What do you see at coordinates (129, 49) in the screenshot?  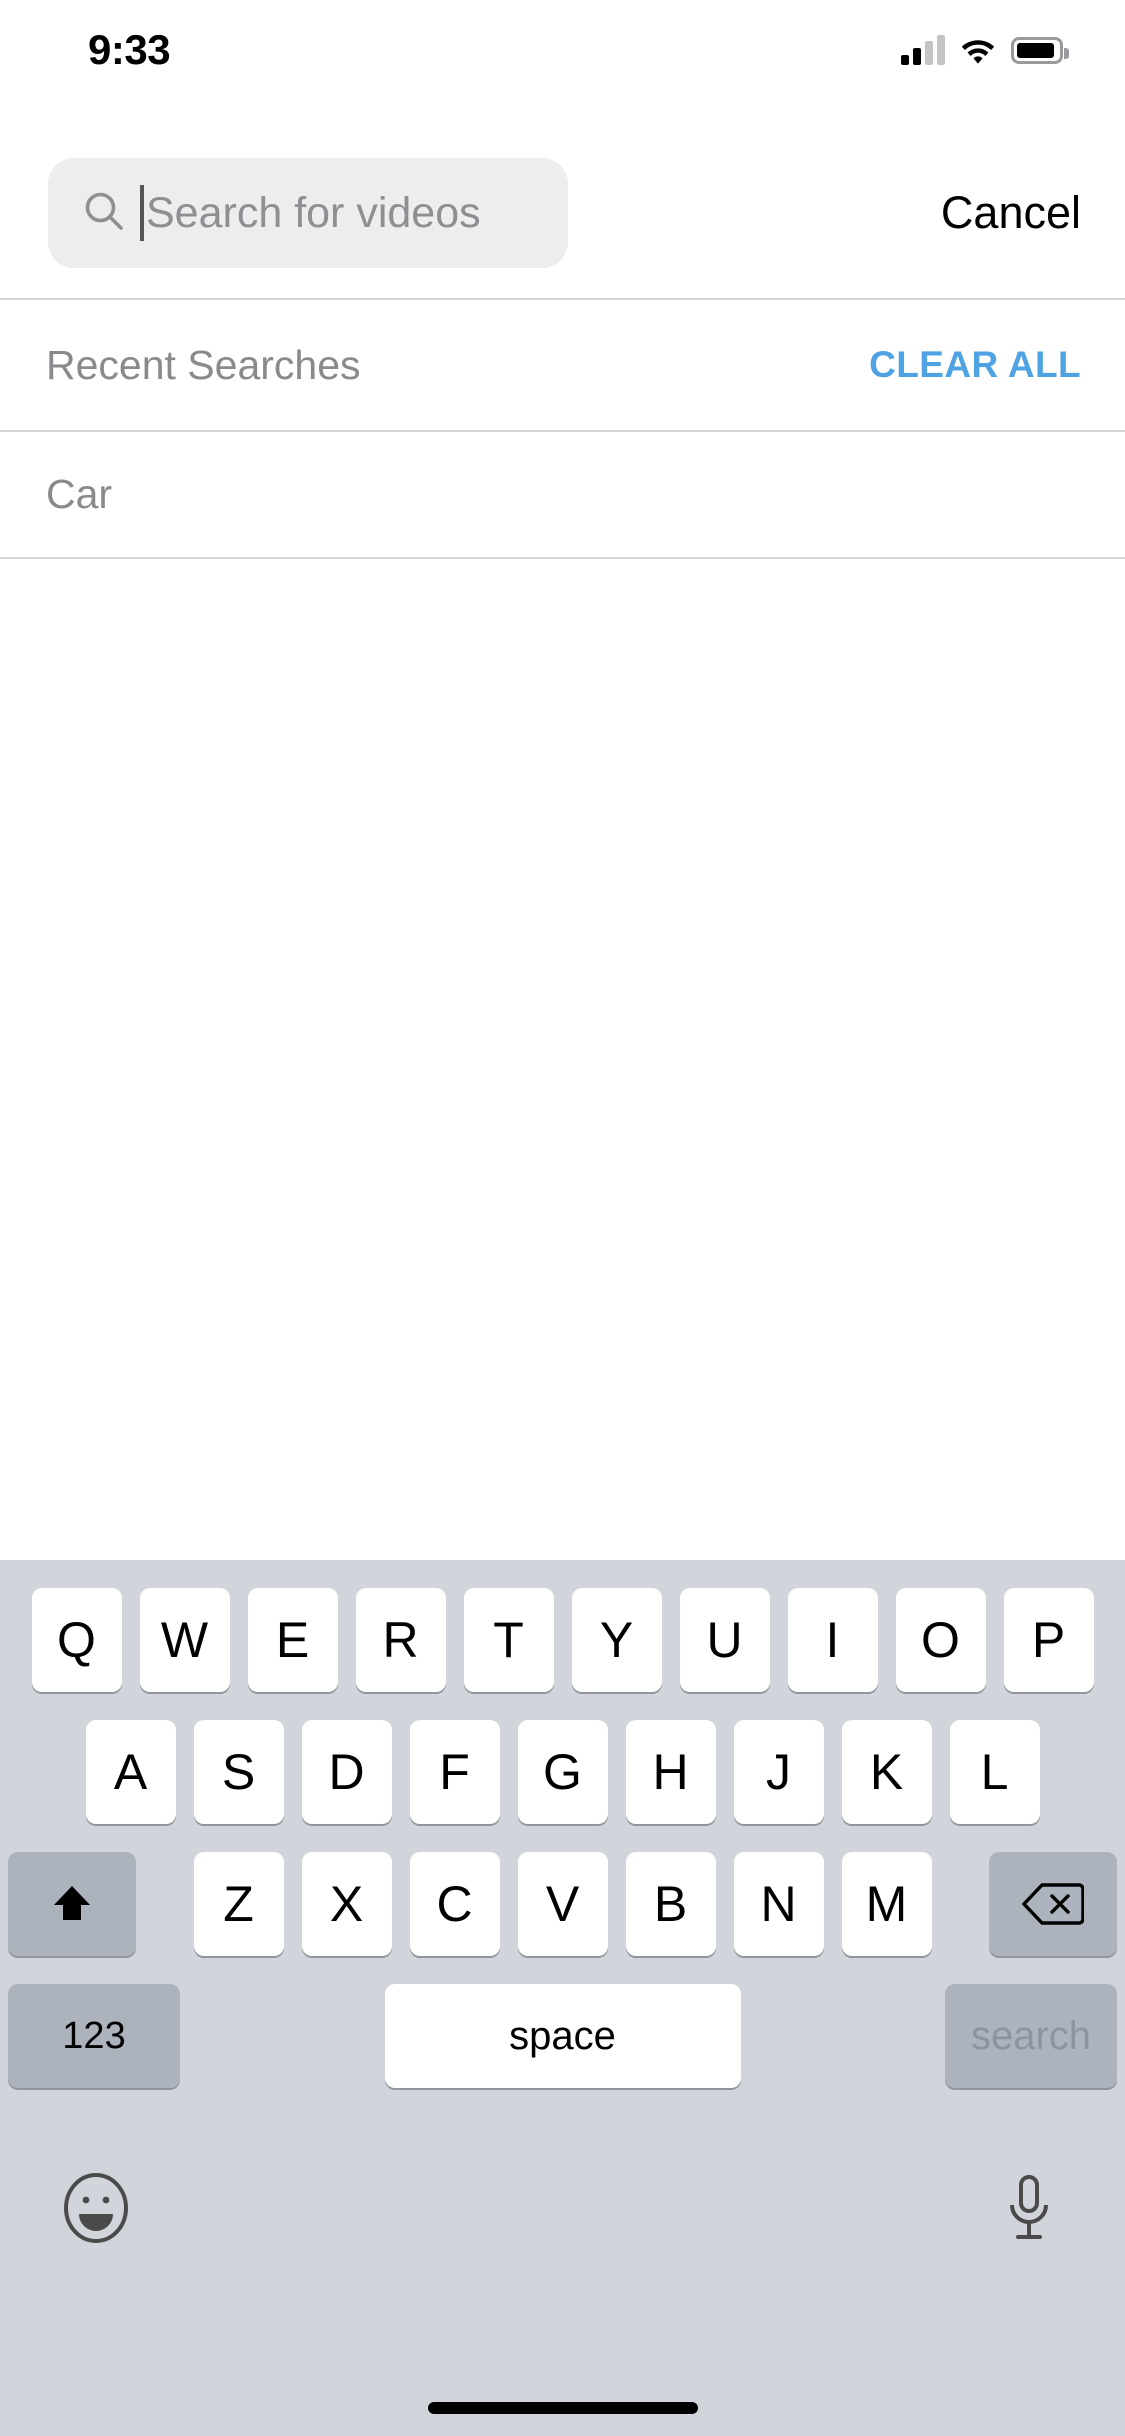 I see `status-bar-time: 9:33` at bounding box center [129, 49].